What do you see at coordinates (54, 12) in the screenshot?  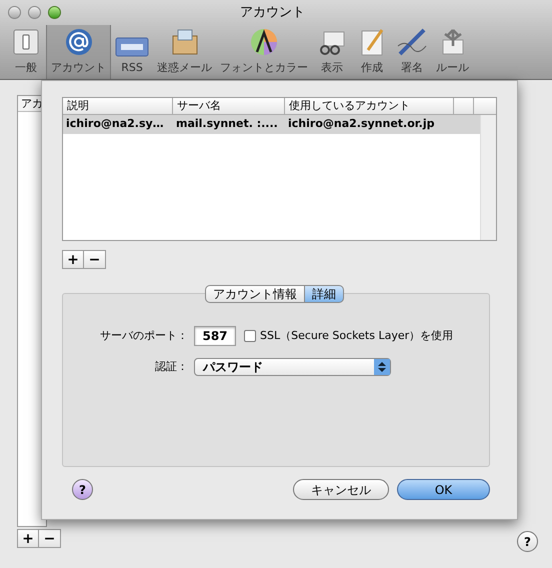 I see `zoom-button` at bounding box center [54, 12].